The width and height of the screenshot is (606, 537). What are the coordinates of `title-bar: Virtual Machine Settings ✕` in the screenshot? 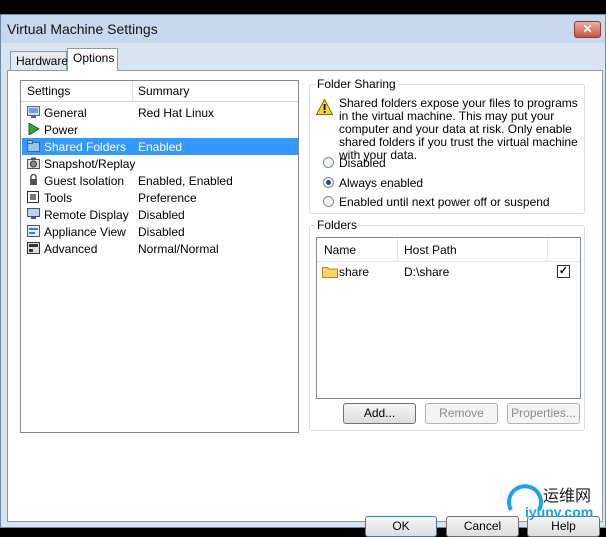 It's located at (303, 29).